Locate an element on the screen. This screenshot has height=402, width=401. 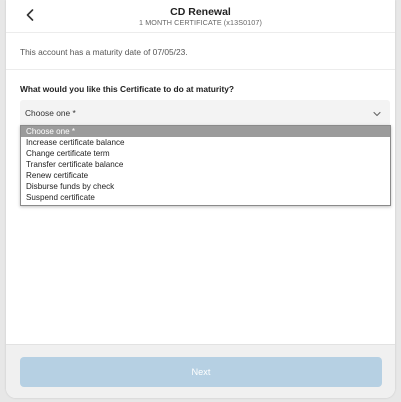
dropdown-option-transfer-balance: Transfer certificate balance is located at coordinates (205, 164).